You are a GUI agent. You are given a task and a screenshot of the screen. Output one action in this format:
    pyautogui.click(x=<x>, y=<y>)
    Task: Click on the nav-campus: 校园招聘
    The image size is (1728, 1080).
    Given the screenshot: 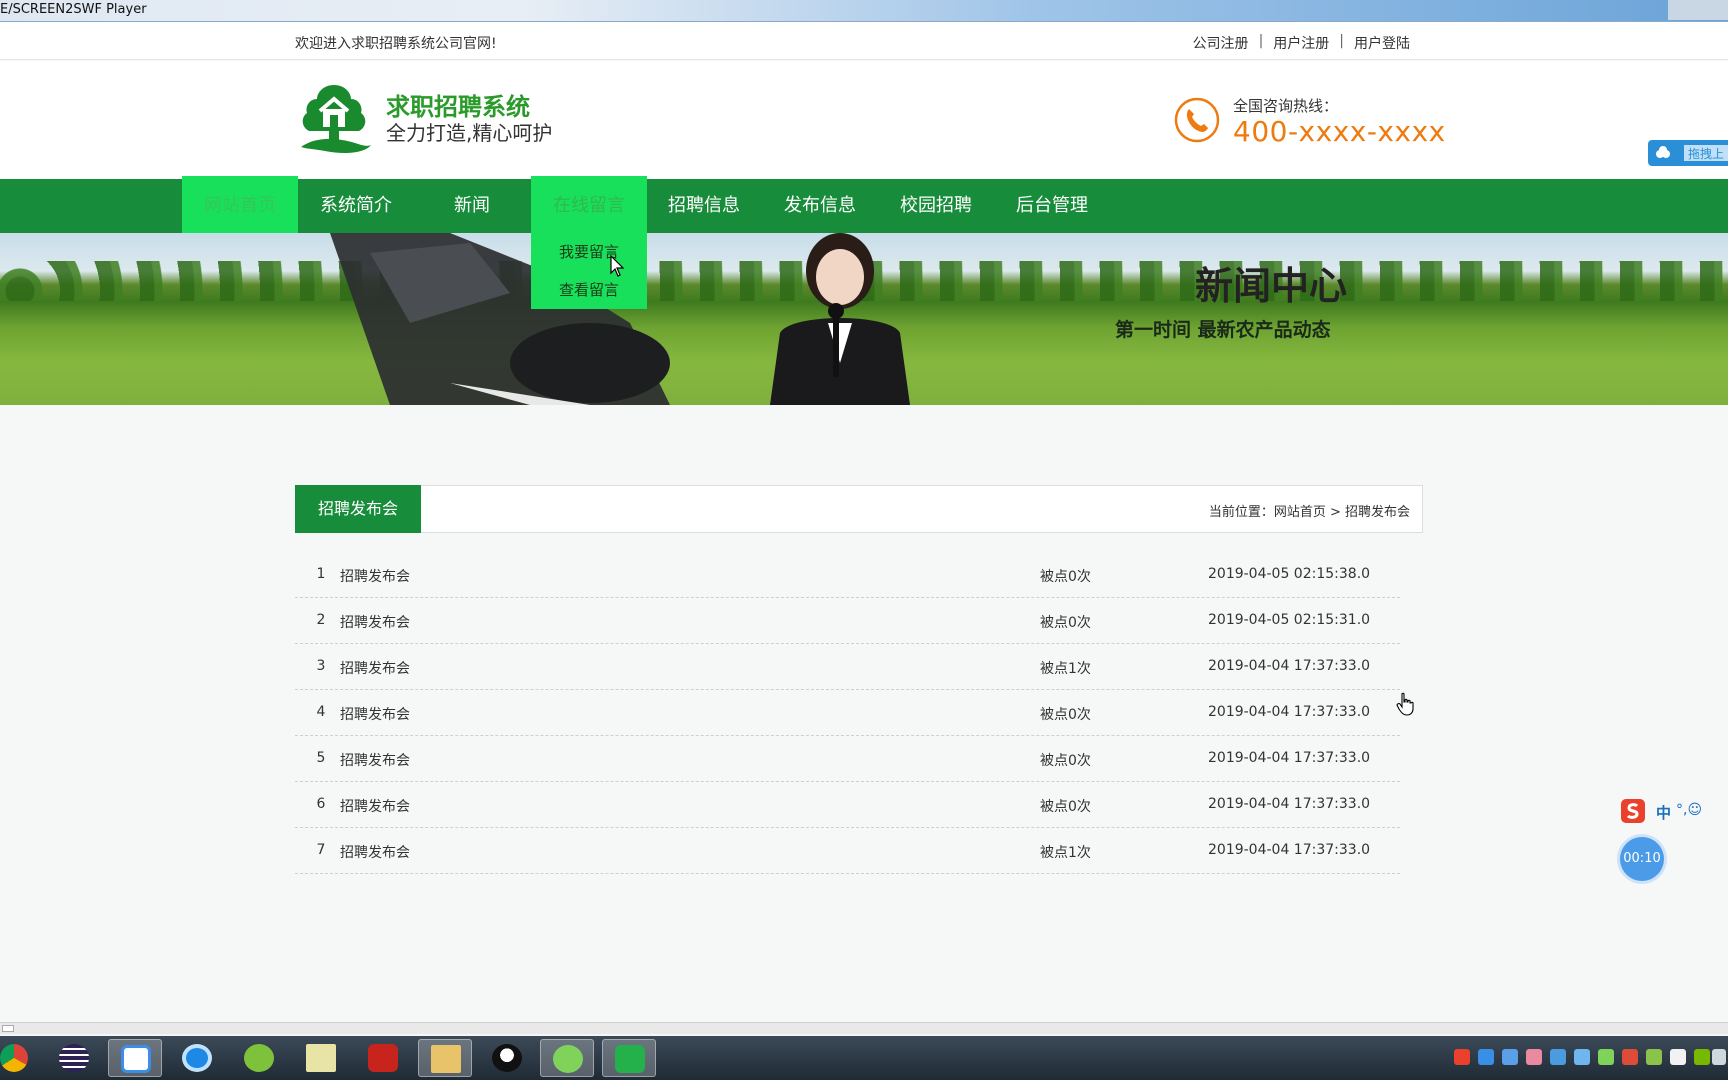 What is the action you would take?
    pyautogui.click(x=936, y=206)
    